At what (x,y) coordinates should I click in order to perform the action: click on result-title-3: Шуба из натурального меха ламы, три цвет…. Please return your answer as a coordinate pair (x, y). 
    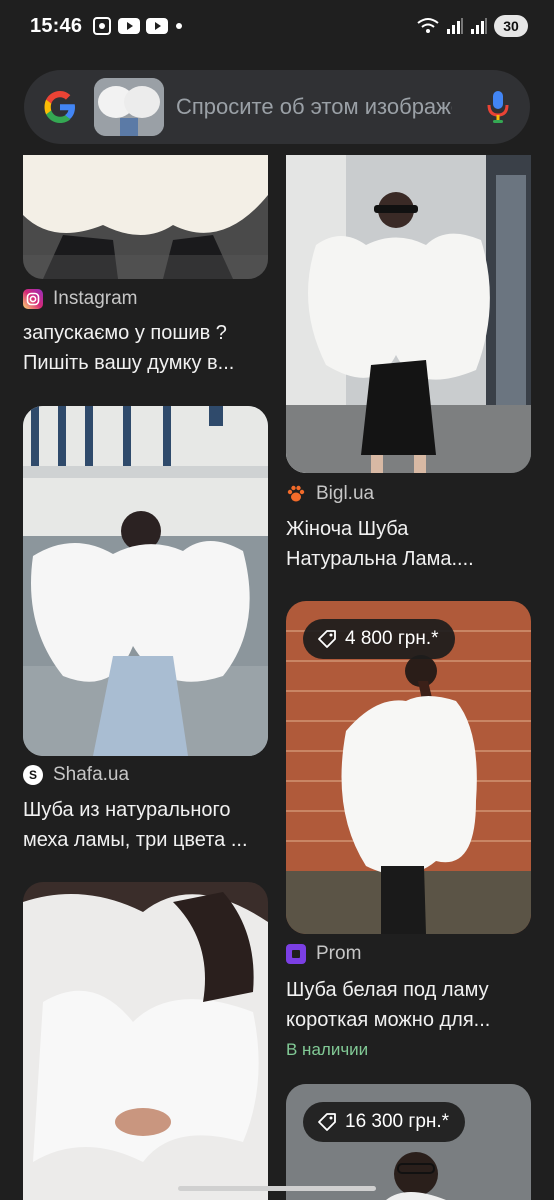
    Looking at the image, I should click on (148, 825).